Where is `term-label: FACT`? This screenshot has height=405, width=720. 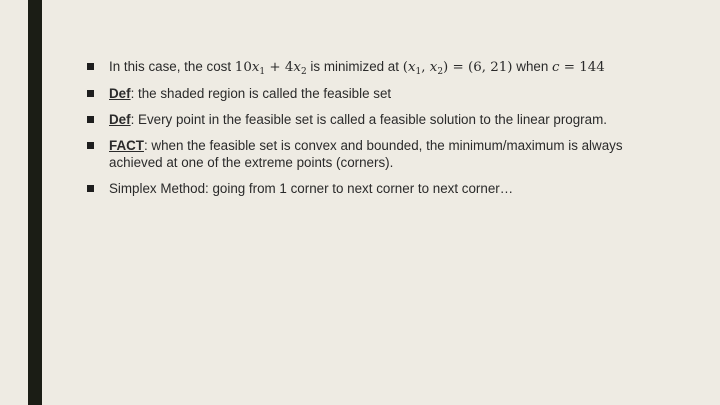
term-label: FACT is located at coordinates (126, 145).